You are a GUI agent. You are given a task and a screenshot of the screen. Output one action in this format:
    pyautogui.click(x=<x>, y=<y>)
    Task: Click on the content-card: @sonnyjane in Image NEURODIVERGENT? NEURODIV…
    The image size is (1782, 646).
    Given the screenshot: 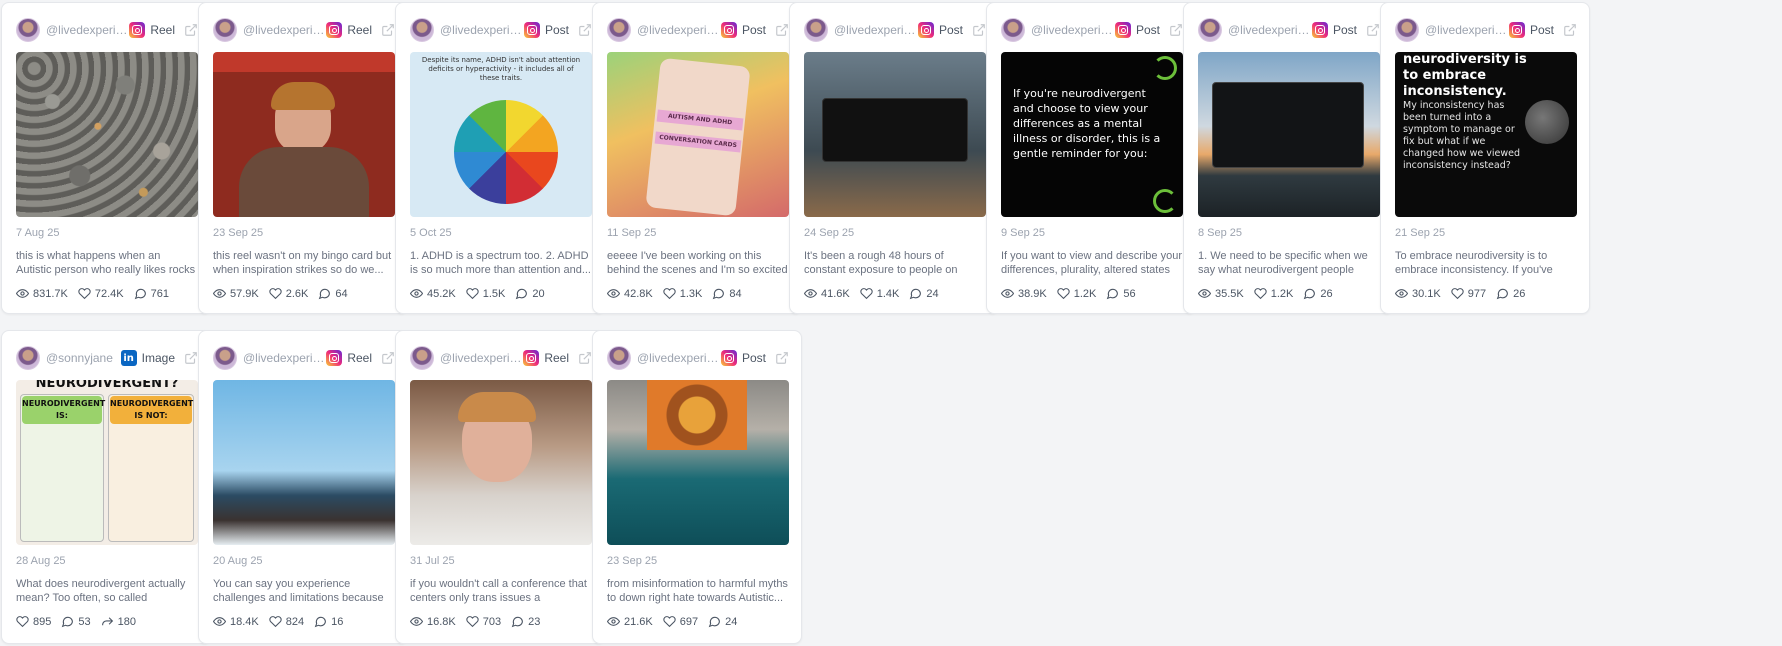 What is the action you would take?
    pyautogui.click(x=106, y=487)
    